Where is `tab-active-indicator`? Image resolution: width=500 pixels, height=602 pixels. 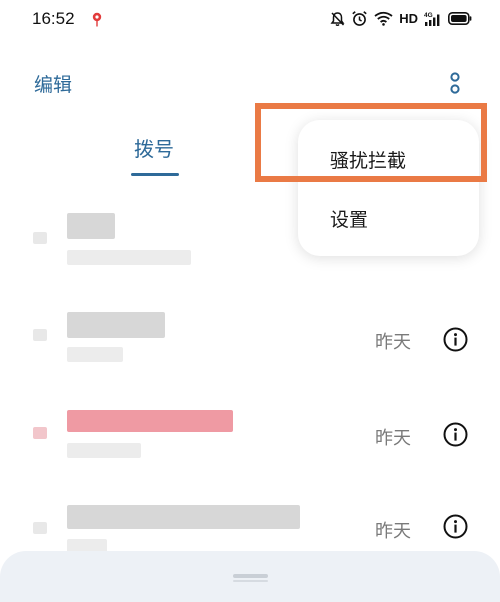
tab-active-indicator is located at coordinates (155, 174).